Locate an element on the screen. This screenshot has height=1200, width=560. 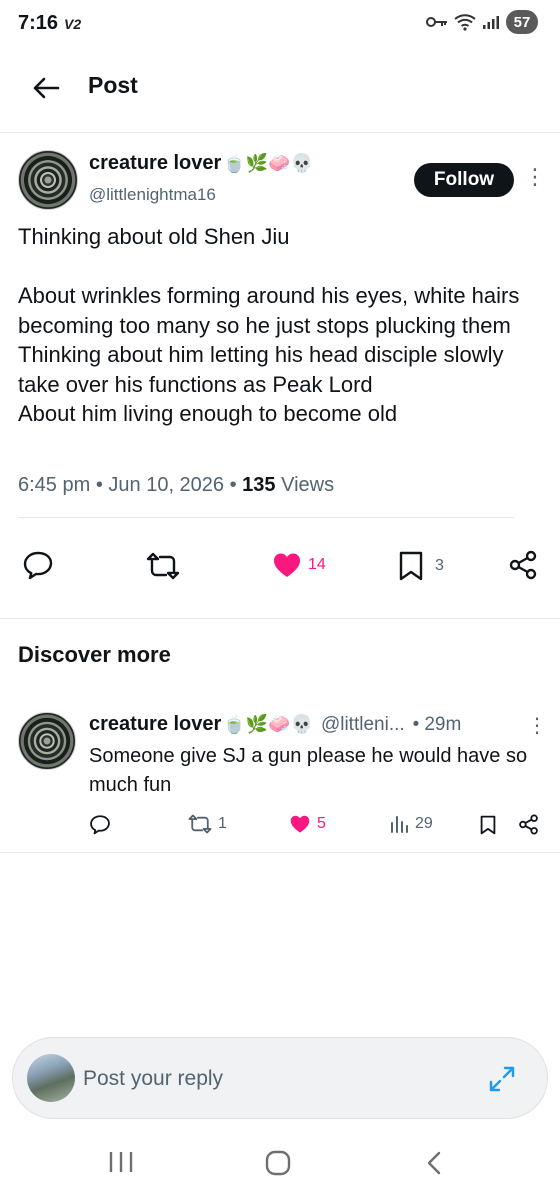
status-icons: 57 is located at coordinates (482, 22).